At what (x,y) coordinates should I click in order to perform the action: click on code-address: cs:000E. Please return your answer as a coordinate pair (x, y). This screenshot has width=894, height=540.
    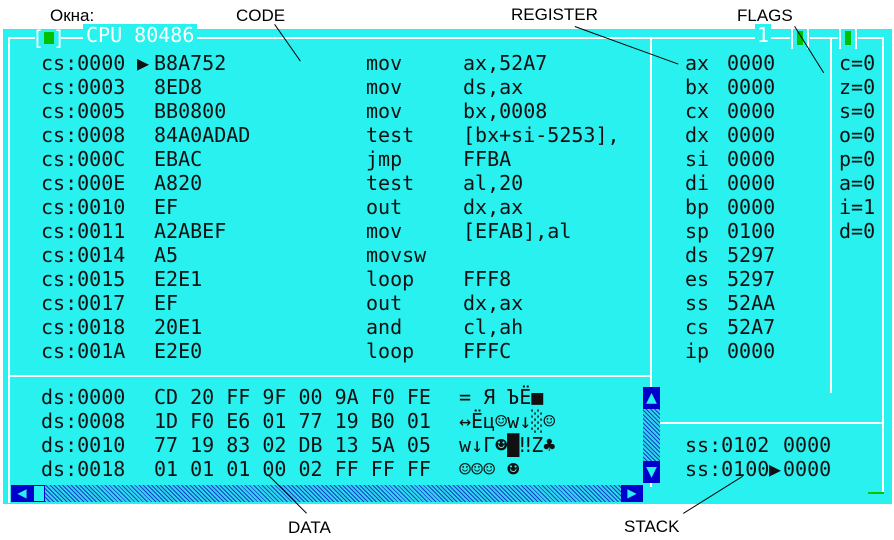
    Looking at the image, I should click on (83, 183).